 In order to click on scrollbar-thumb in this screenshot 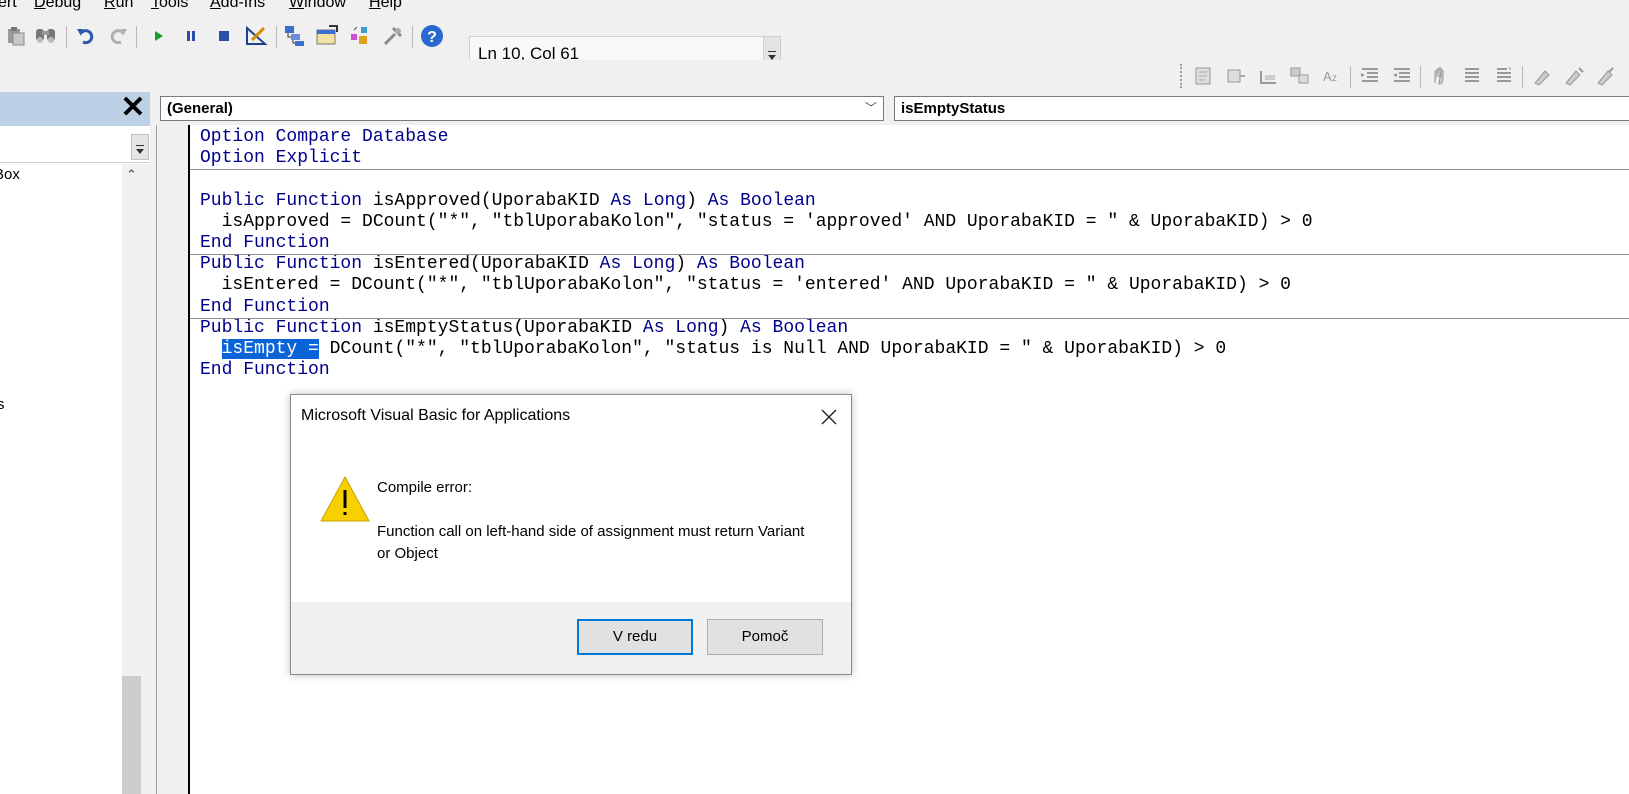, I will do `click(131, 735)`.